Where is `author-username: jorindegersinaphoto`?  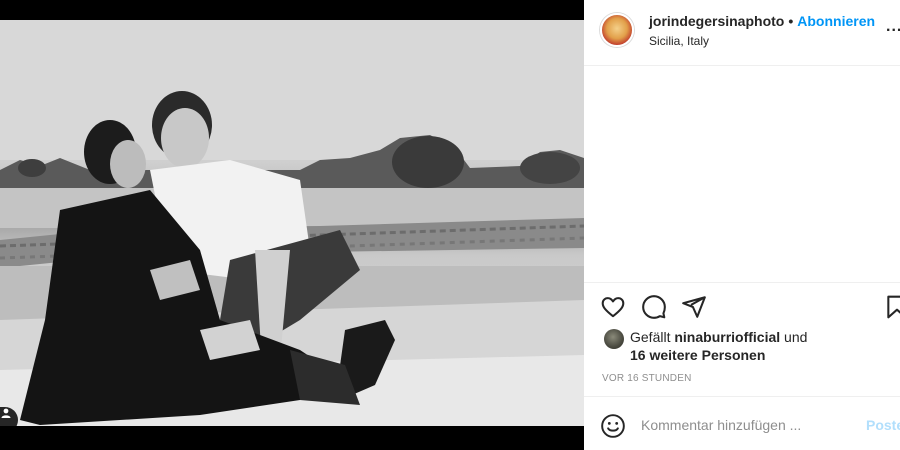
author-username: jorindegersinaphoto is located at coordinates (716, 21).